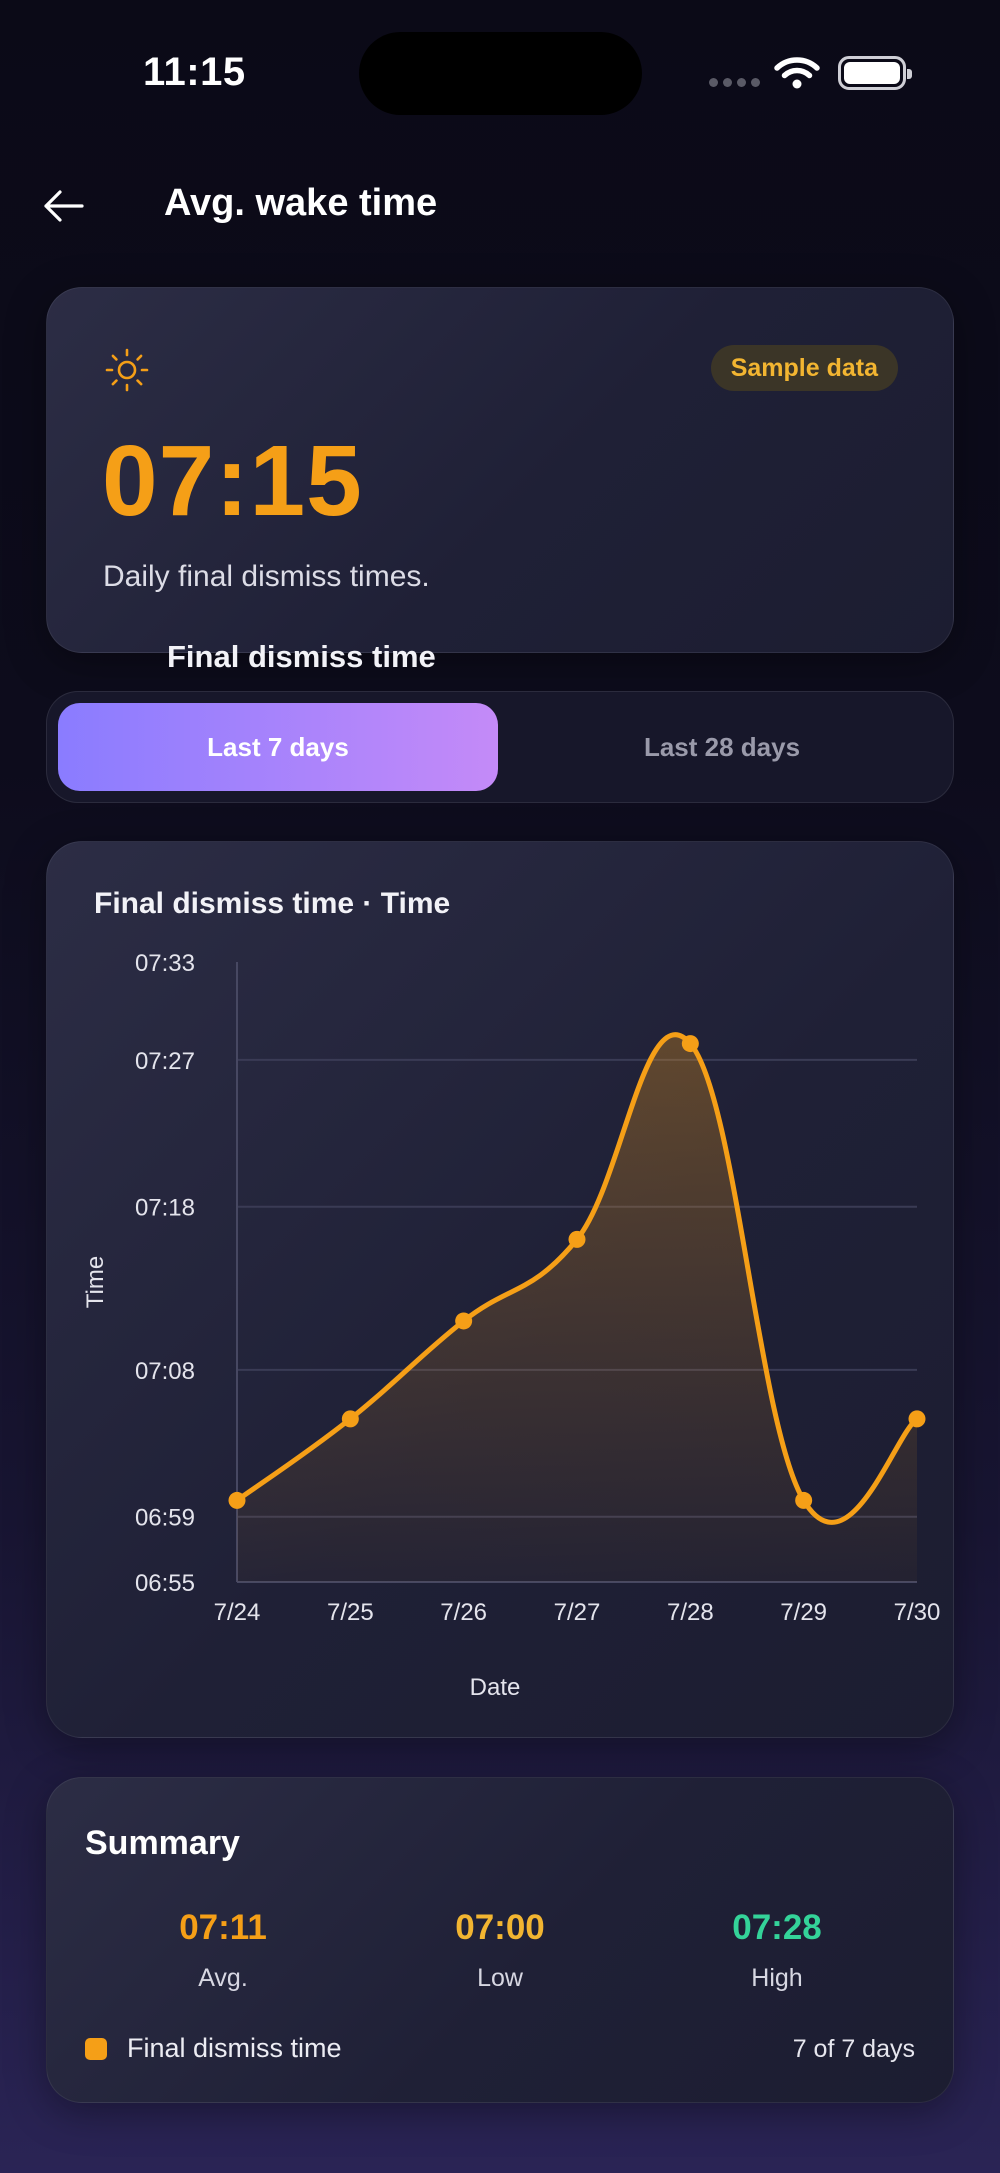 Image resolution: width=1000 pixels, height=2173 pixels. What do you see at coordinates (875, 73) in the screenshot?
I see `battery-icon` at bounding box center [875, 73].